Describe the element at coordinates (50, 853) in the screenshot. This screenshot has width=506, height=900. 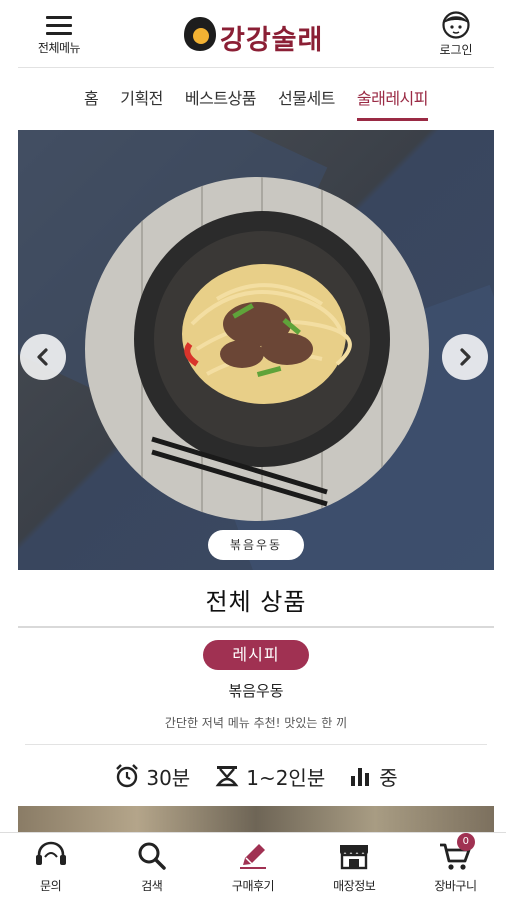
I see `headset-icon` at that location.